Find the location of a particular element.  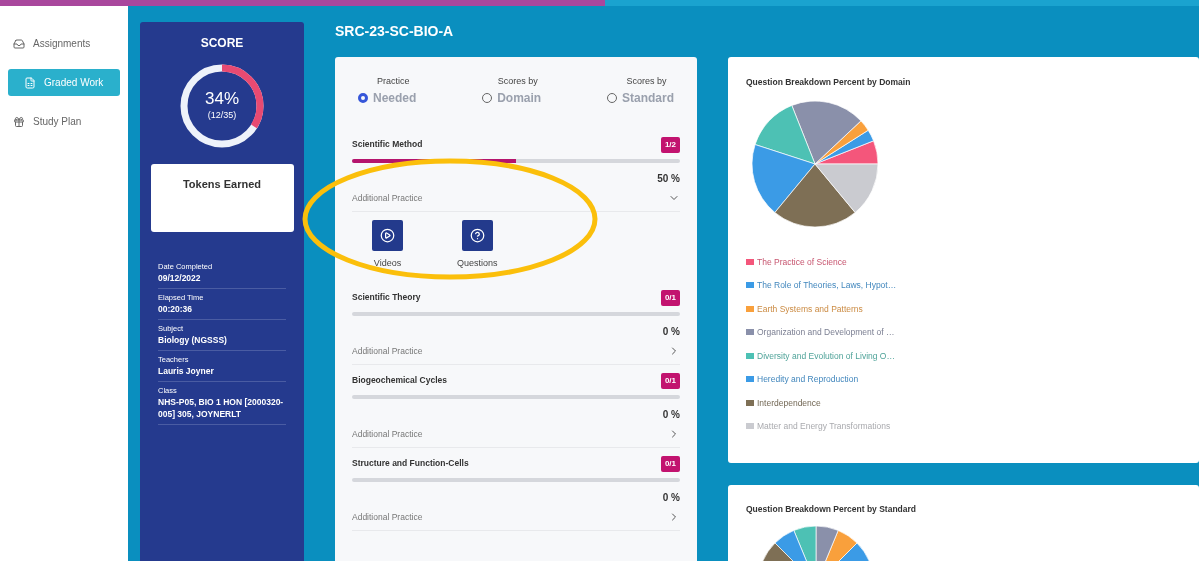

sidebar-item: Assignments is located at coordinates (64, 43).